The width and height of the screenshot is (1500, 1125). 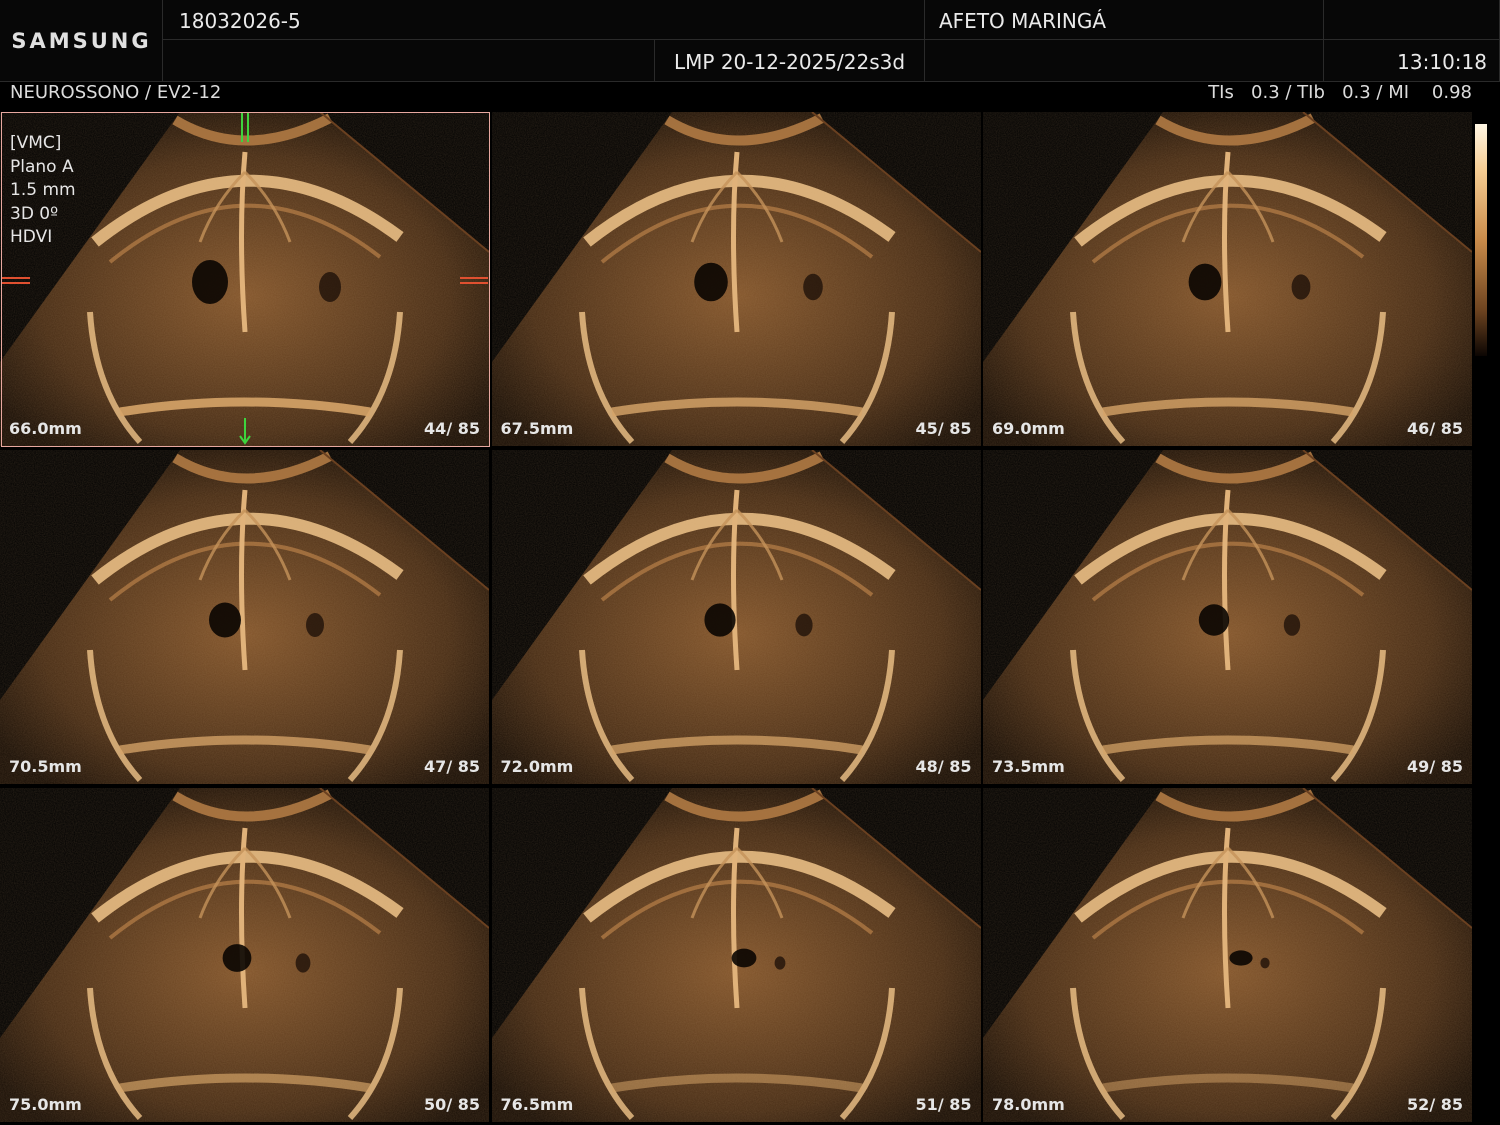 What do you see at coordinates (537, 1104) in the screenshot?
I see `slice-depth-label: 76.5mm` at bounding box center [537, 1104].